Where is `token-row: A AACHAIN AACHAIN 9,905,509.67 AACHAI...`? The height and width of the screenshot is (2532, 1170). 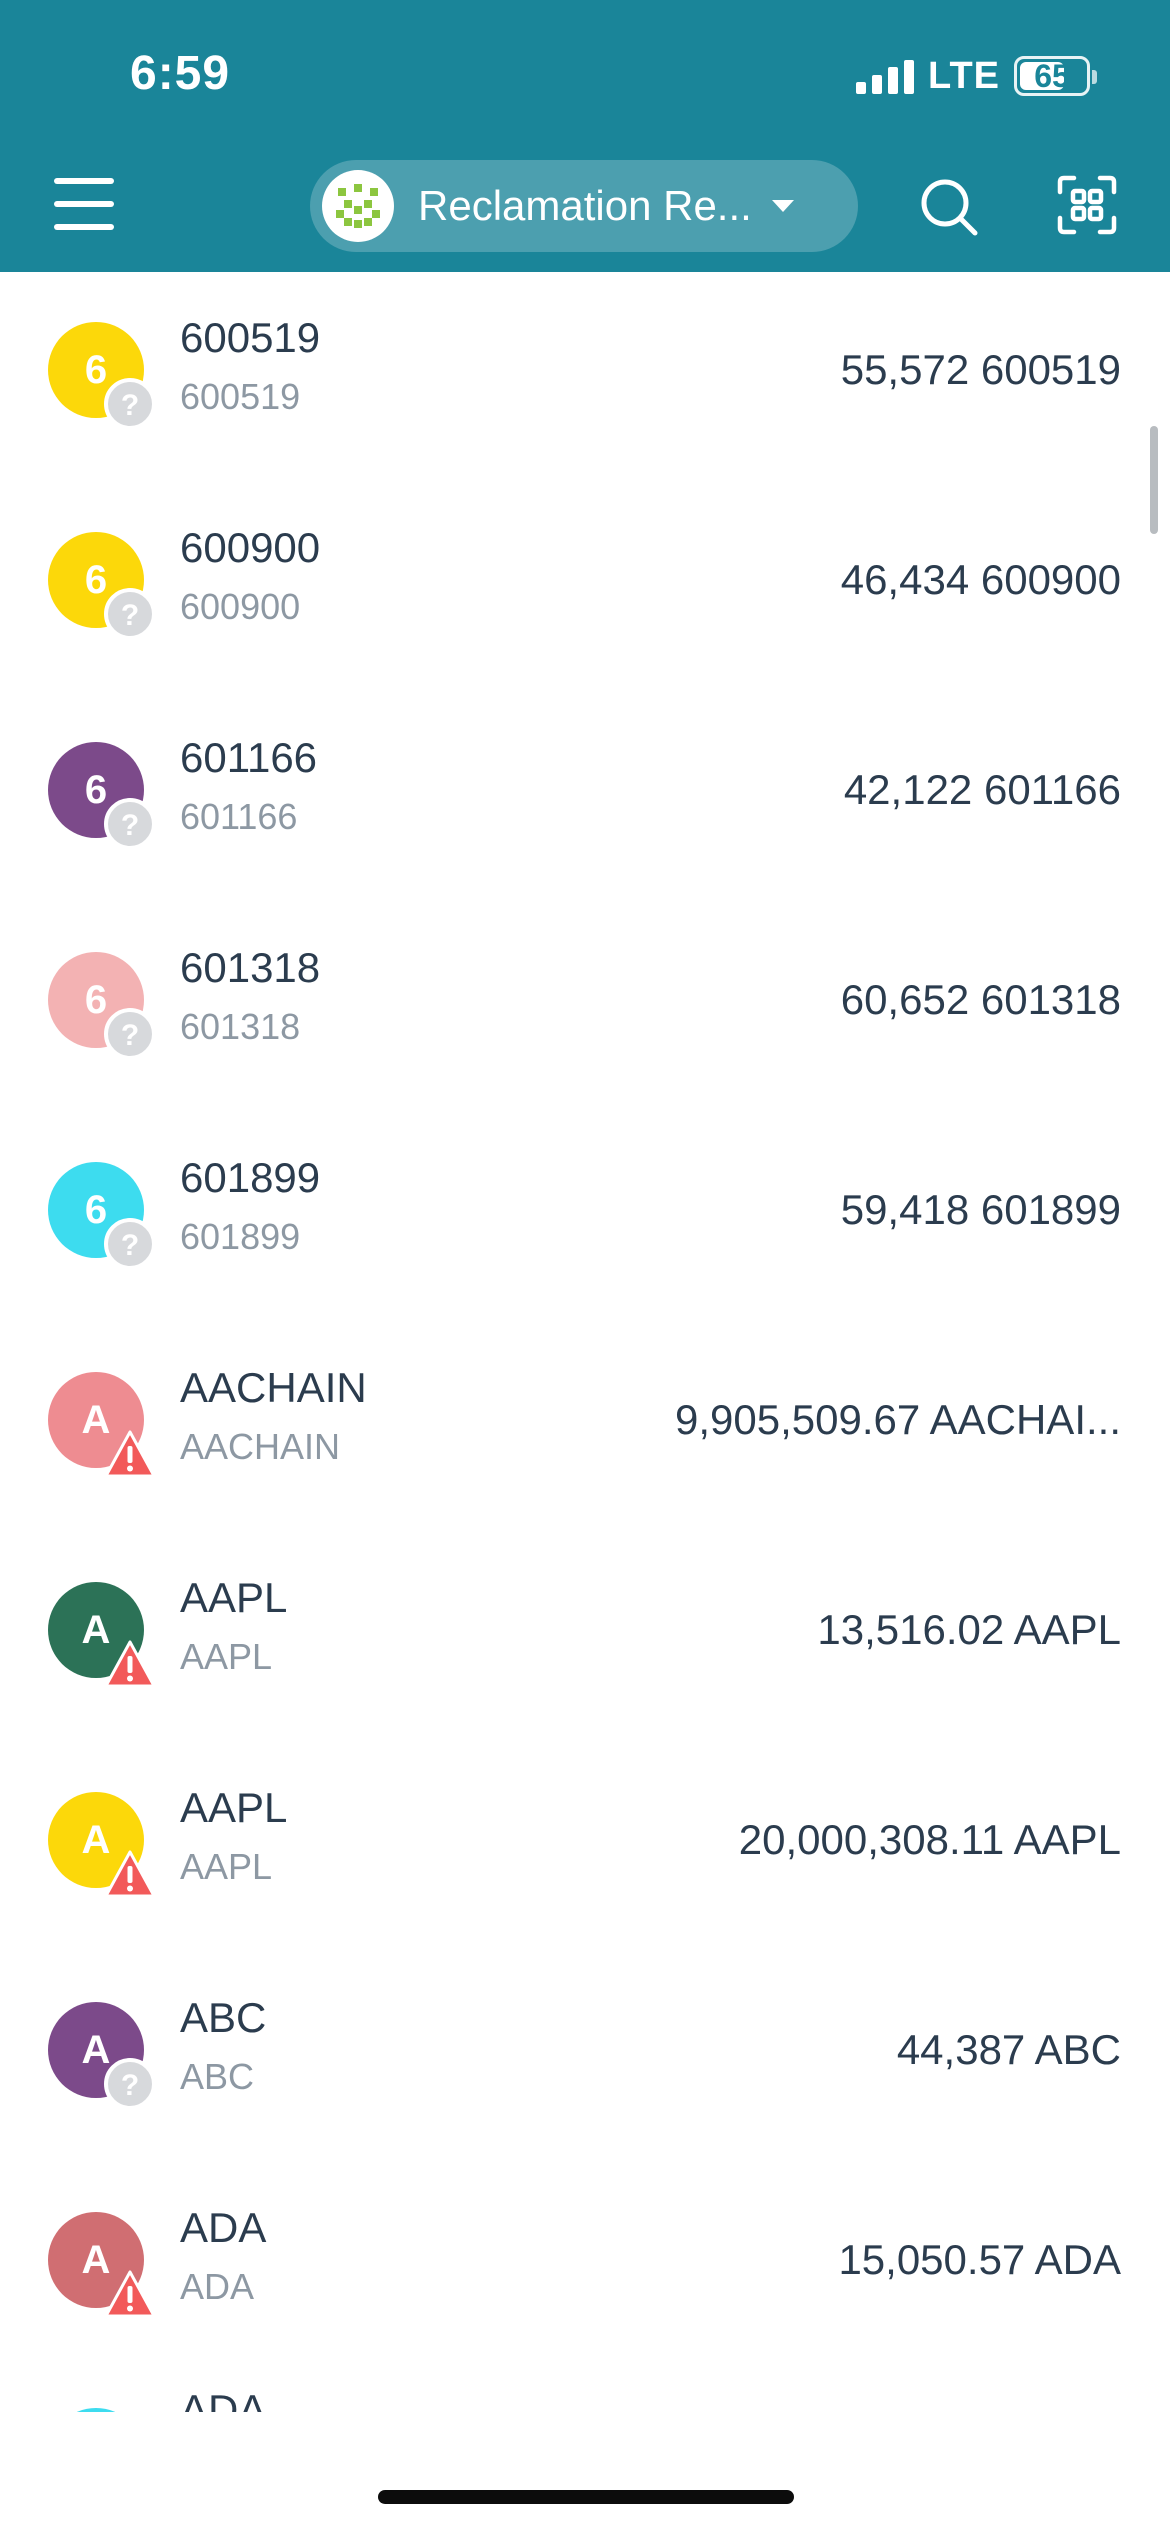 token-row: A AACHAIN AACHAIN 9,905,509.67 AACHAI... is located at coordinates (585, 1427).